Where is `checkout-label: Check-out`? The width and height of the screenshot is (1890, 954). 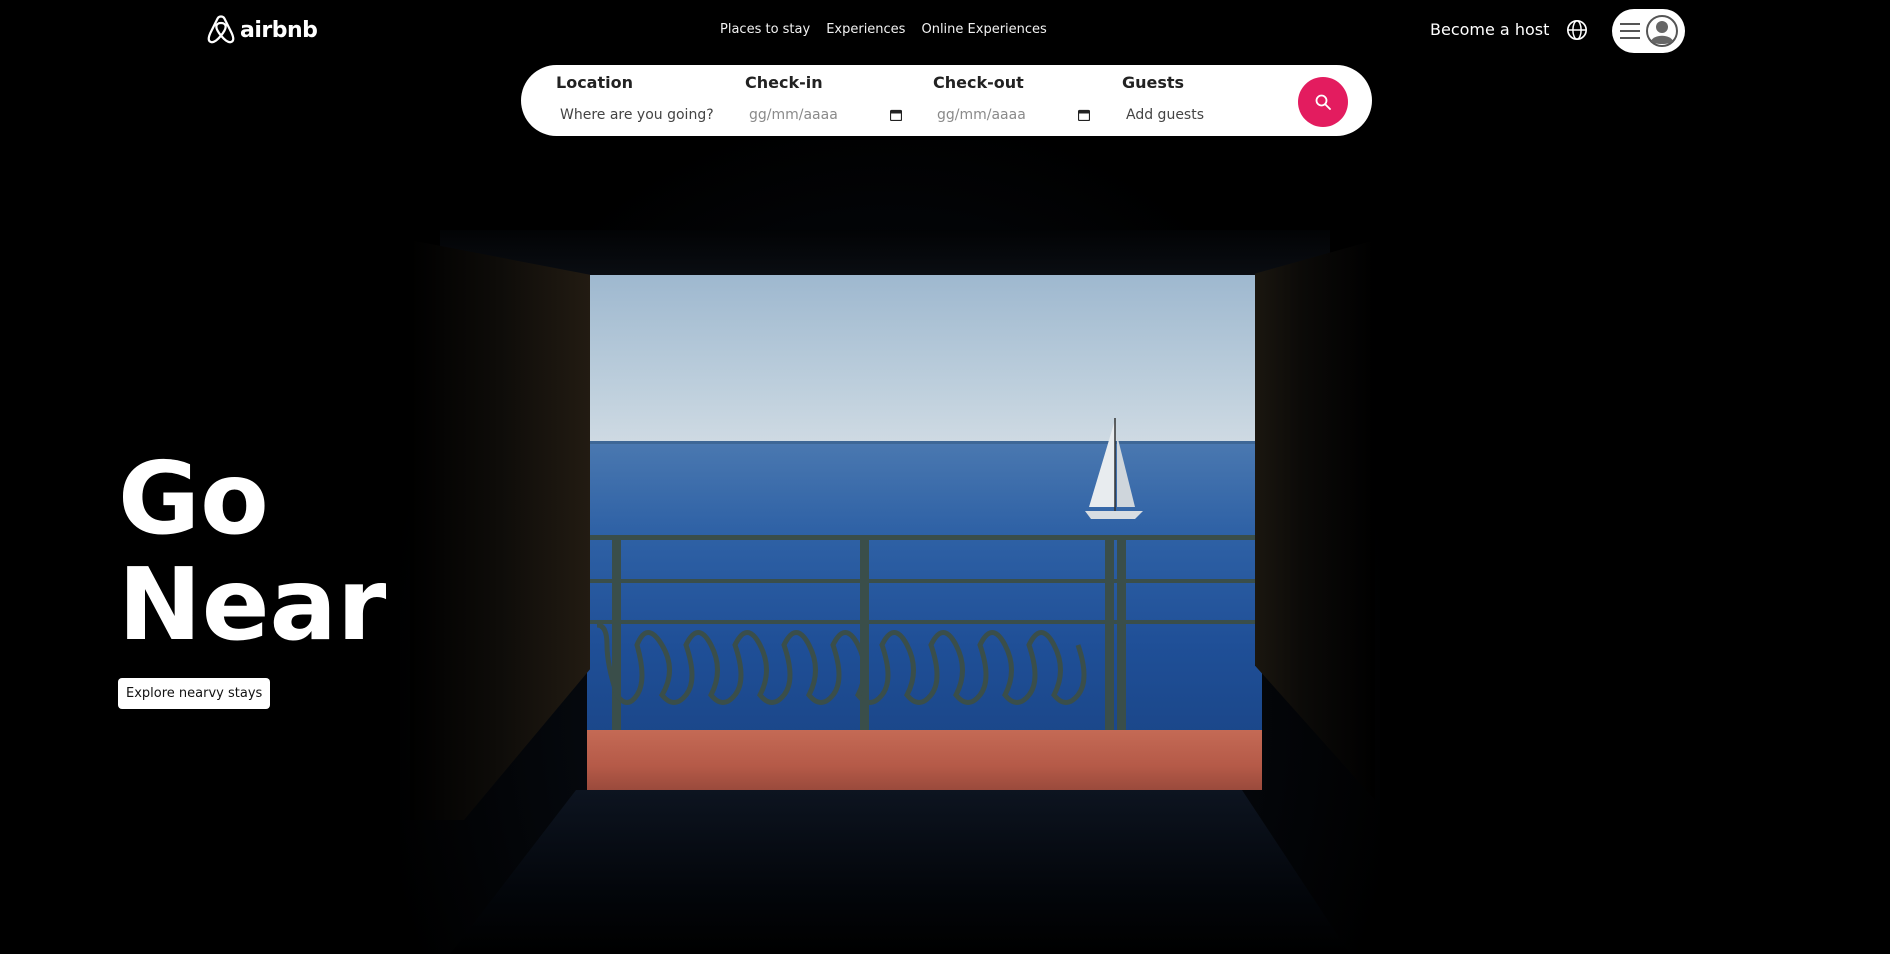 checkout-label: Check-out is located at coordinates (978, 82).